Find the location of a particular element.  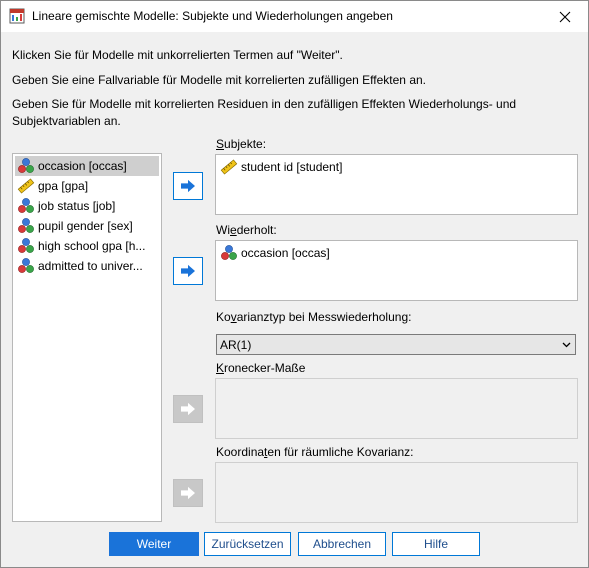

spatial-coordinates-label: Koordinaten für räumliche Kovarianz: is located at coordinates (315, 452).